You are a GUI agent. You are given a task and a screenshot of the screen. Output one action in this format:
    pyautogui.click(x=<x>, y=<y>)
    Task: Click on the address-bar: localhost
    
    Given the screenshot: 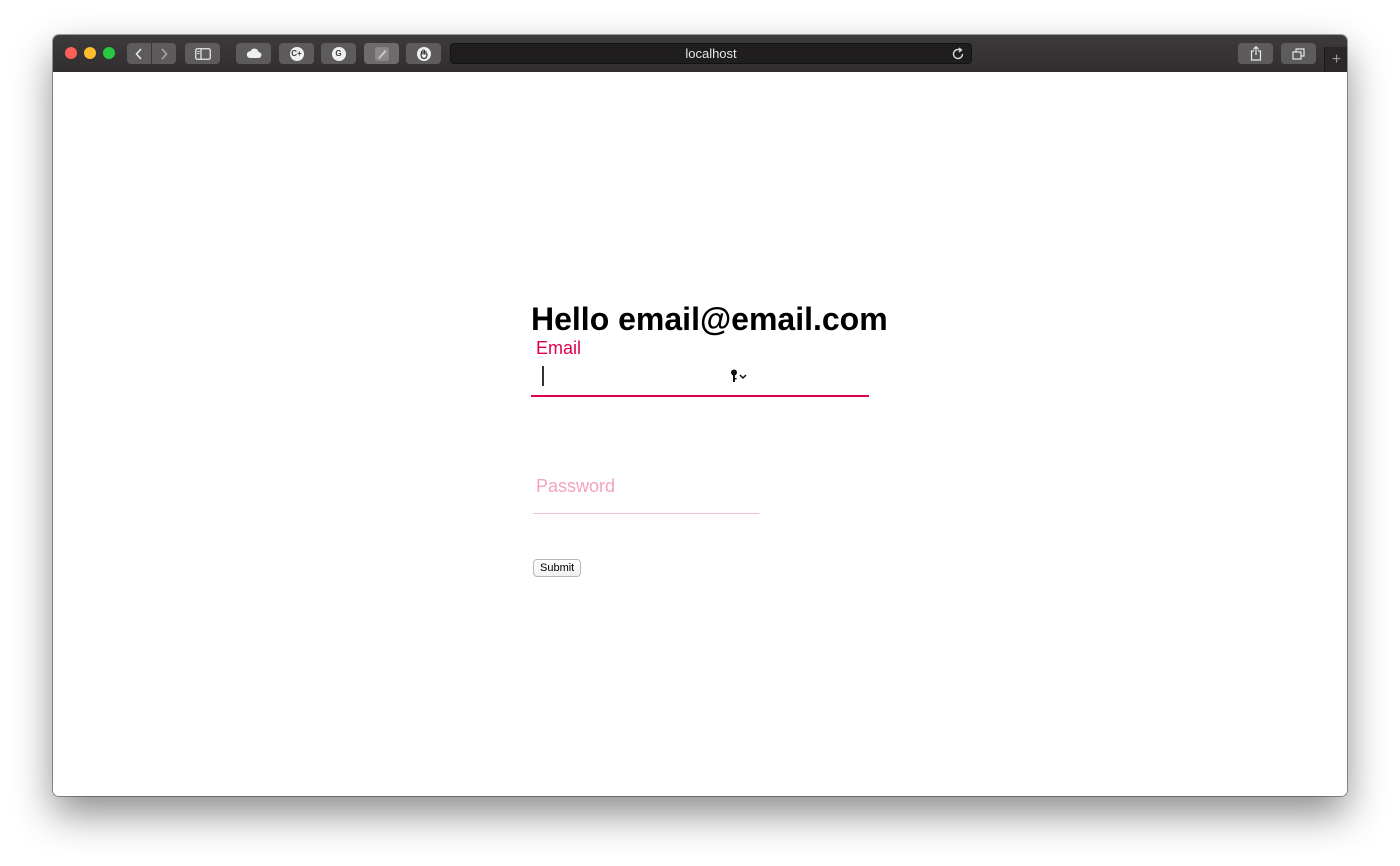 What is the action you would take?
    pyautogui.click(x=711, y=53)
    